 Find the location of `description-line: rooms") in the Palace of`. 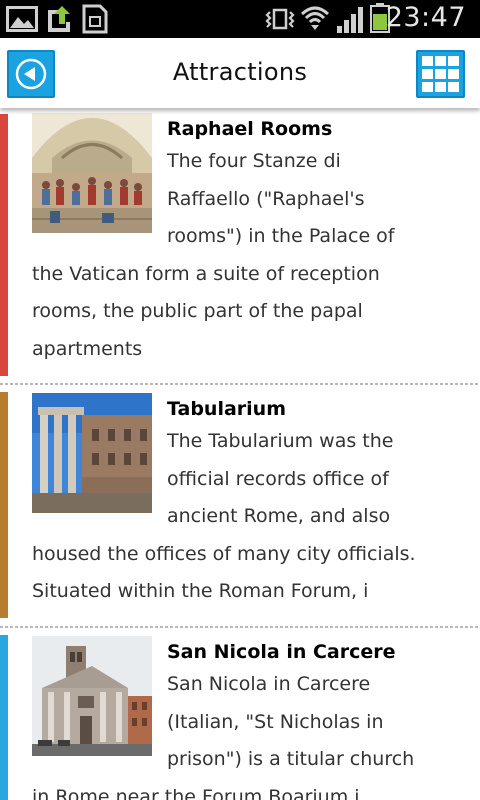

description-line: rooms") in the Palace of is located at coordinates (281, 236).